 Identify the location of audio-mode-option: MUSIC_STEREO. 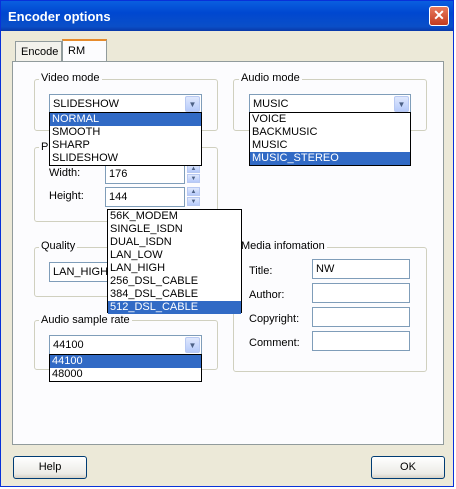
(330, 158).